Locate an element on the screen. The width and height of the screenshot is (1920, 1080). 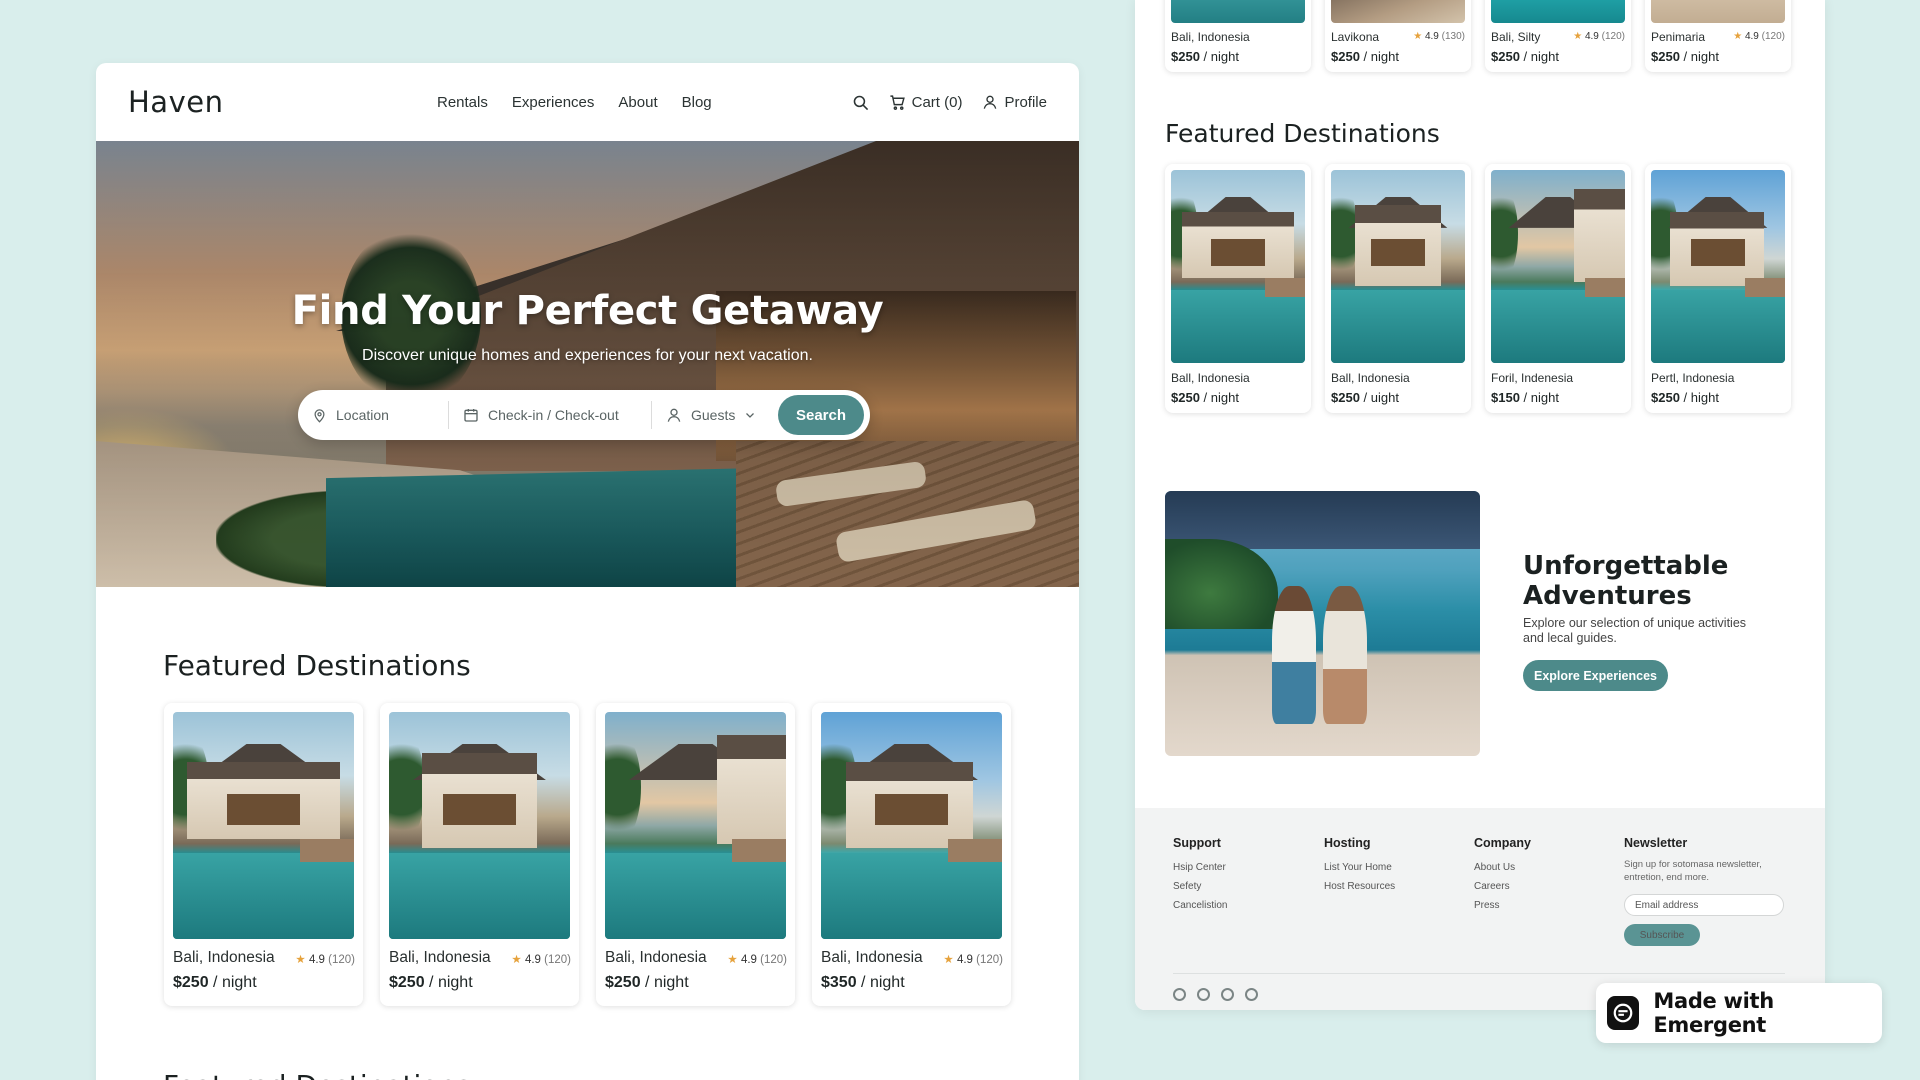
search-submit-button: Search is located at coordinates (821, 415).